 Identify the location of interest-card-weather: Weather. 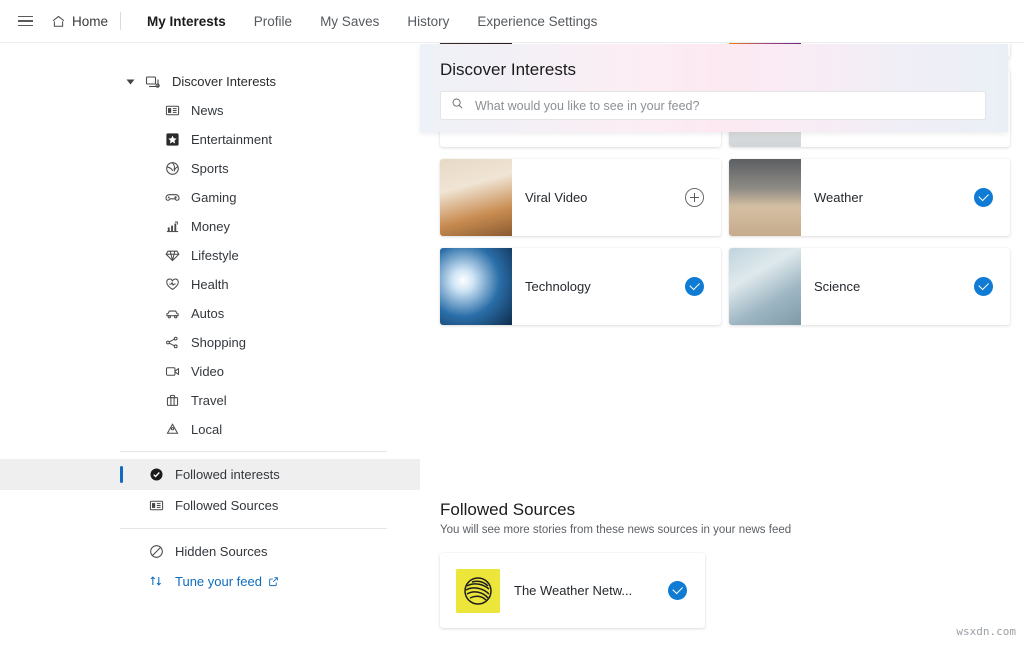
(869, 197).